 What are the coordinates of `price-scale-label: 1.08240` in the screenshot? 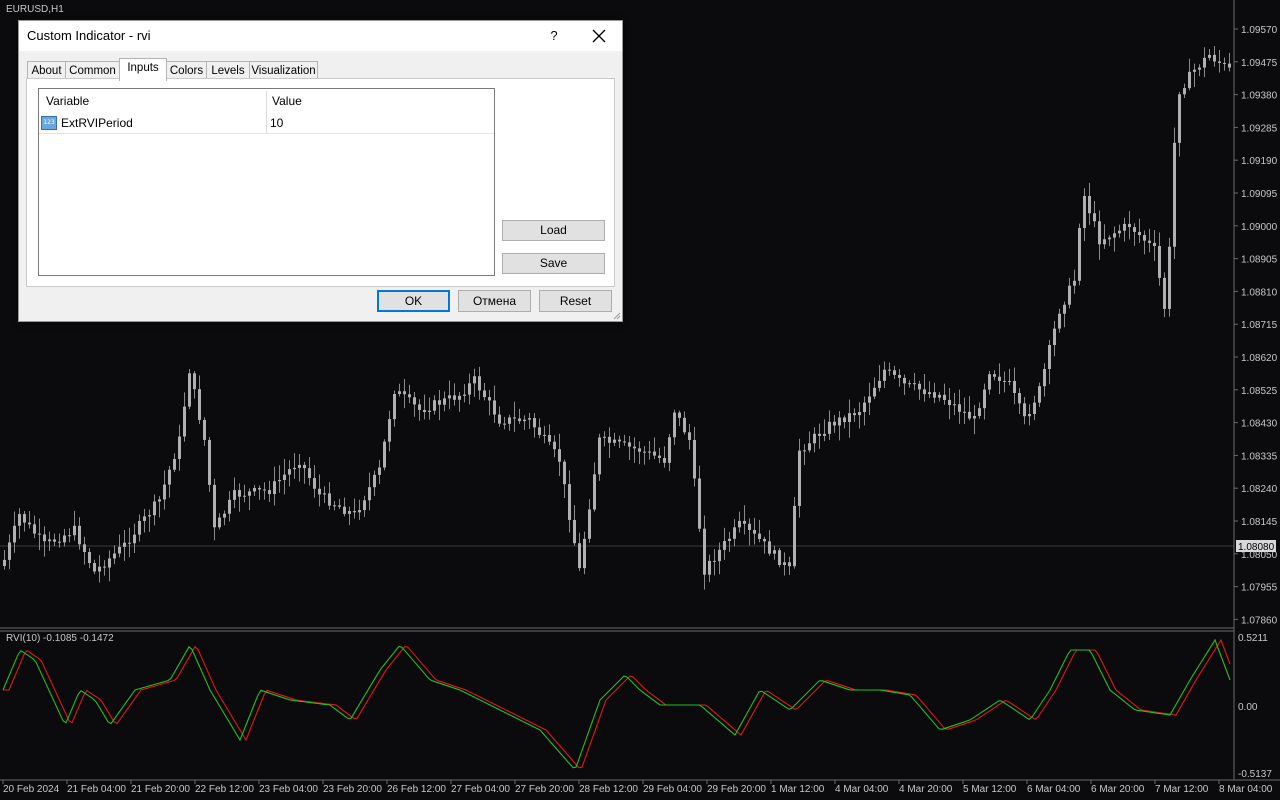 It's located at (1259, 489).